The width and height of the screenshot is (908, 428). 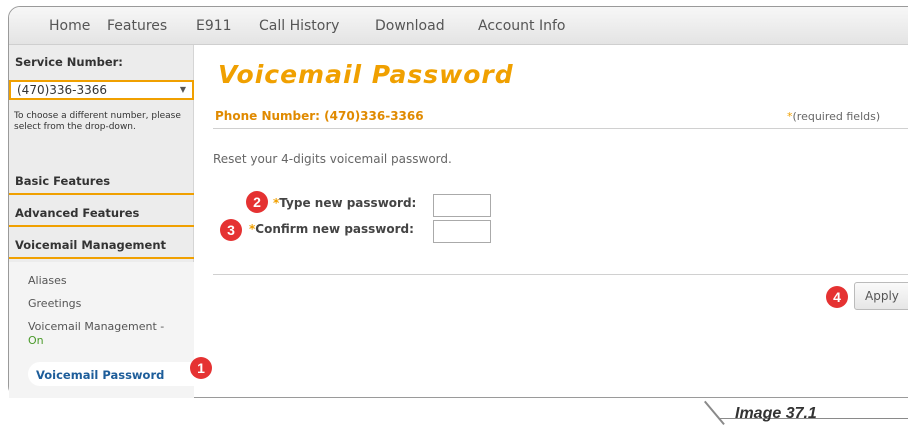 I want to click on required-note-text: (required fields), so click(x=836, y=116).